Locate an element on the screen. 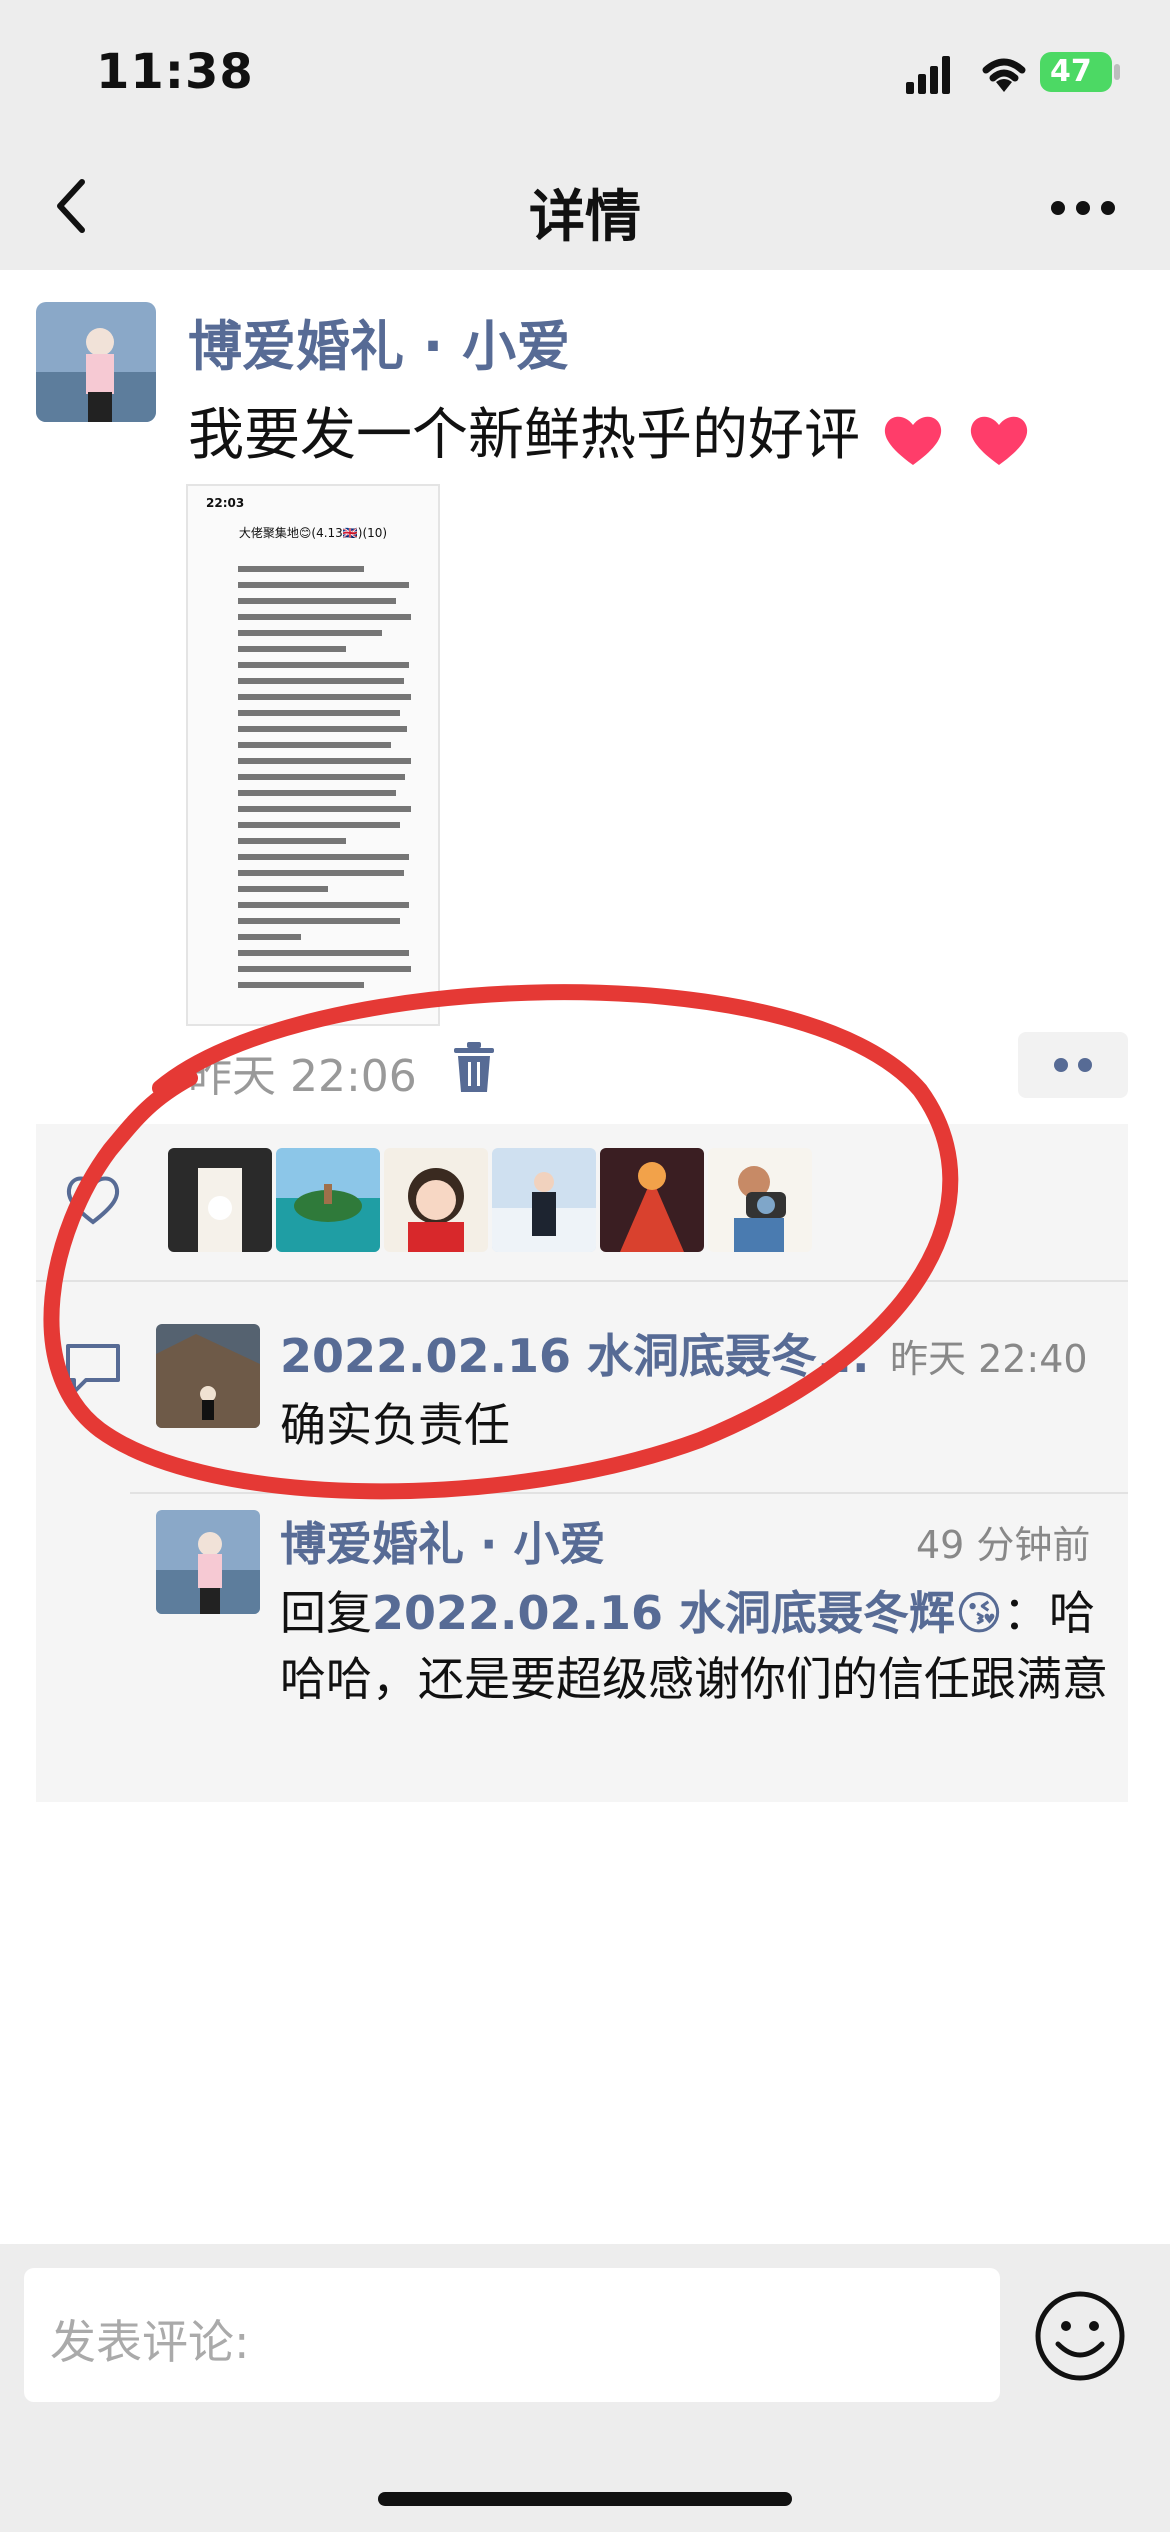  battery-level: 47 is located at coordinates (1071, 71).